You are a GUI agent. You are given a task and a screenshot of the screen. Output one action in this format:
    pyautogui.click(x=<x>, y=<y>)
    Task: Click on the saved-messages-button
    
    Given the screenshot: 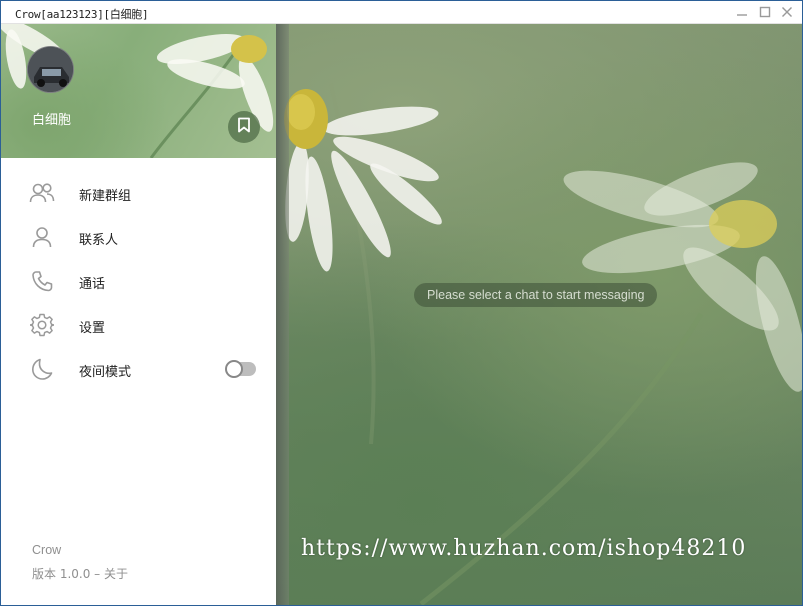 What is the action you would take?
    pyautogui.click(x=244, y=127)
    